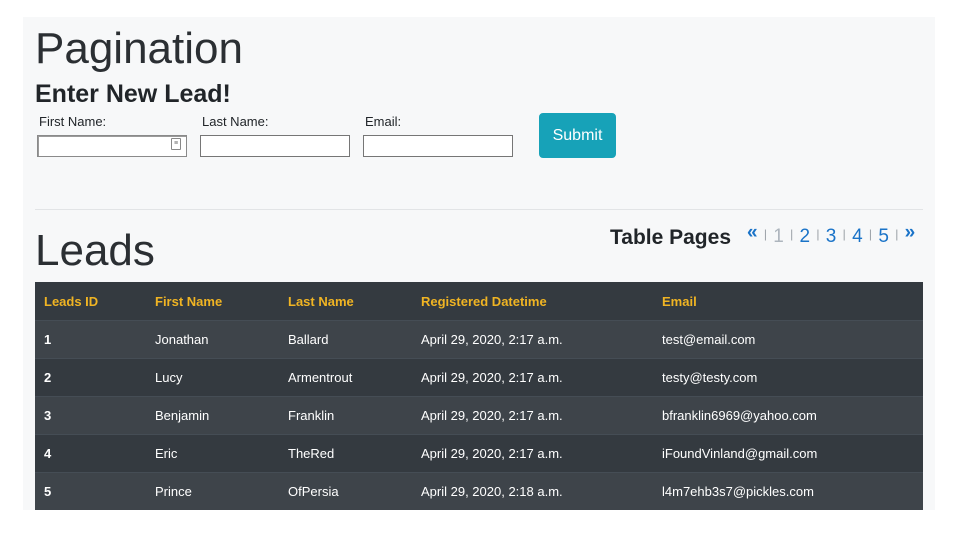  I want to click on column-header-registered-datetime: Registered Datetime, so click(532, 301).